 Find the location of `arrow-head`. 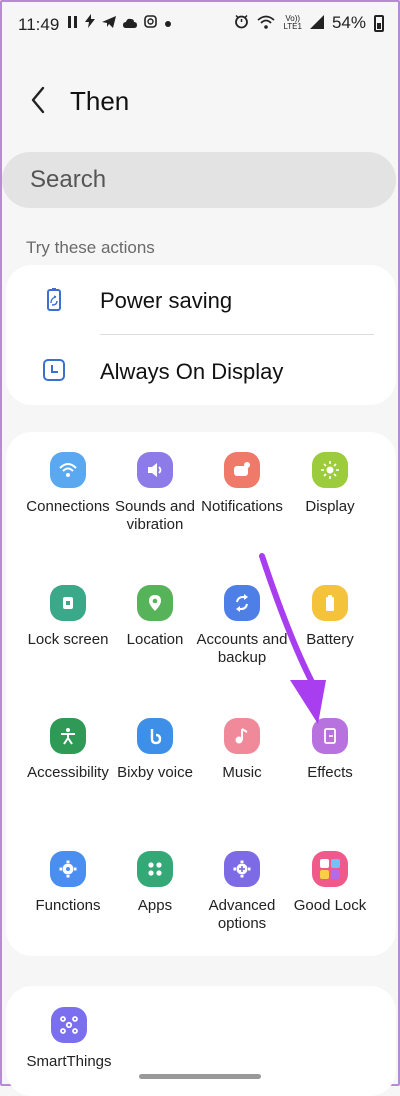

arrow-head is located at coordinates (308, 702).